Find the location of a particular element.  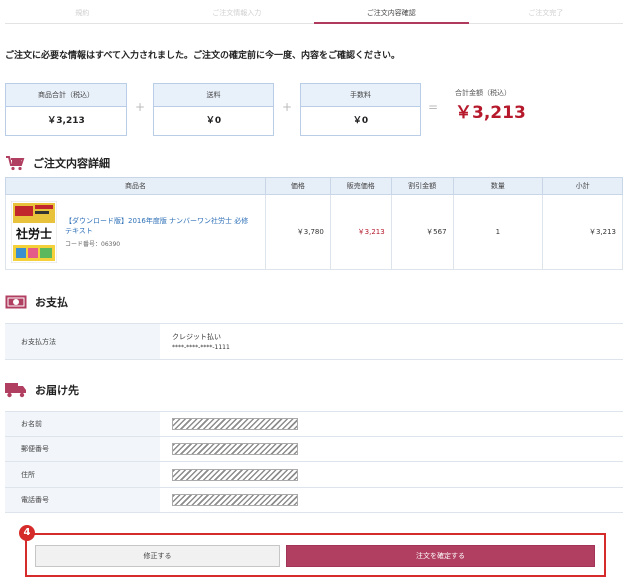

table-row: お支払方法 クレジット払い ****-****-****-1111 is located at coordinates (314, 341).